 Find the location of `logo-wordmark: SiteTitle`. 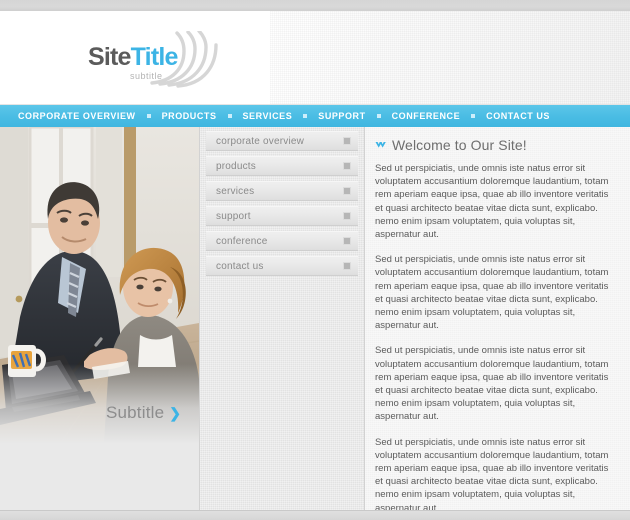

logo-wordmark: SiteTitle is located at coordinates (133, 57).